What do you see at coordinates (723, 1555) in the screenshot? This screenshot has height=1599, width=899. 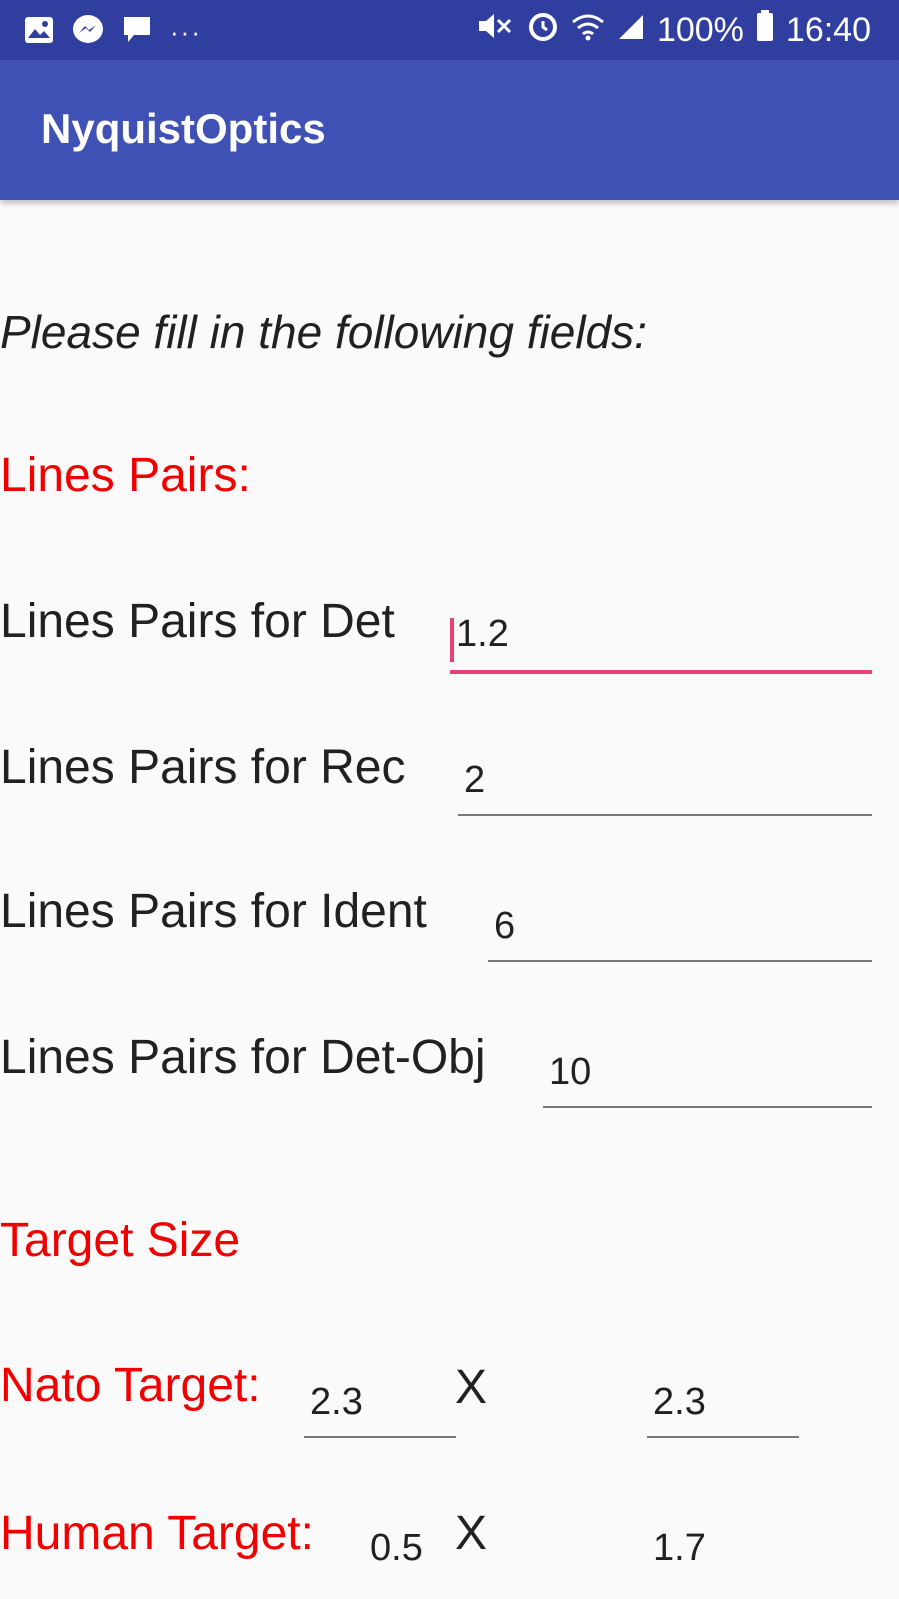 I see `human-height-input: 1.7` at bounding box center [723, 1555].